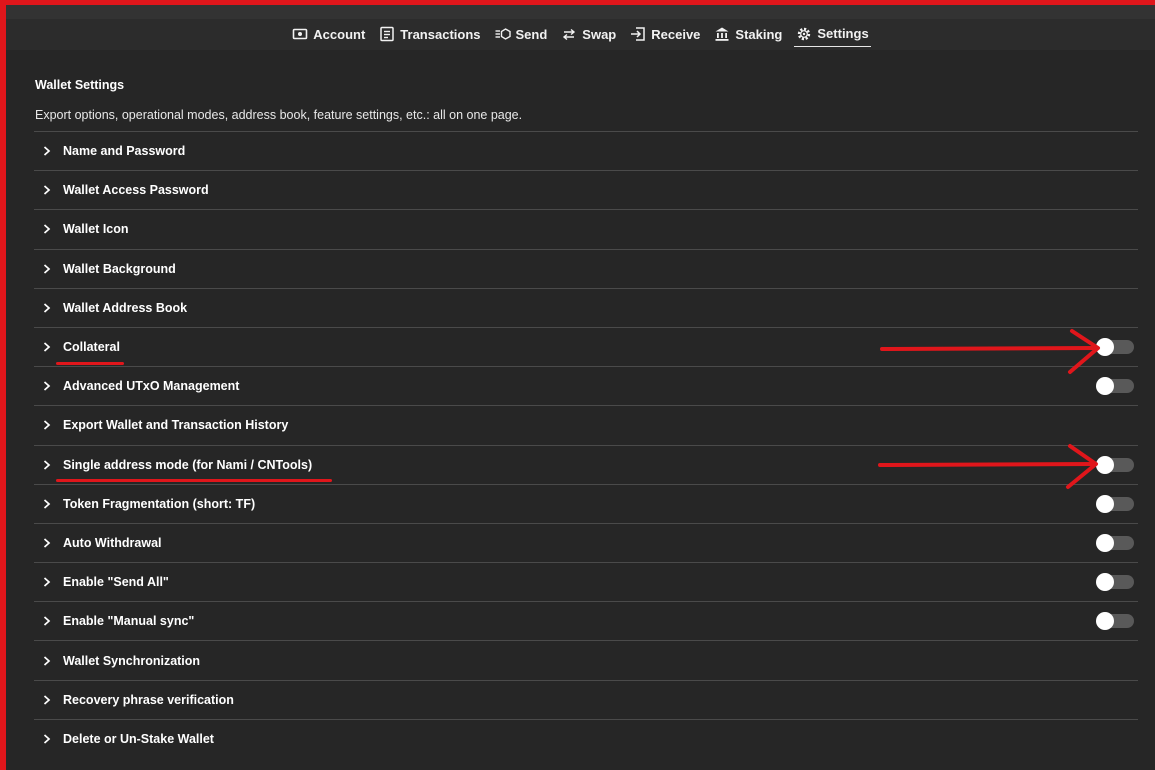 Image resolution: width=1155 pixels, height=770 pixels. Describe the element at coordinates (586, 385) in the screenshot. I see `settings-row: Advanced UTxO Management` at that location.